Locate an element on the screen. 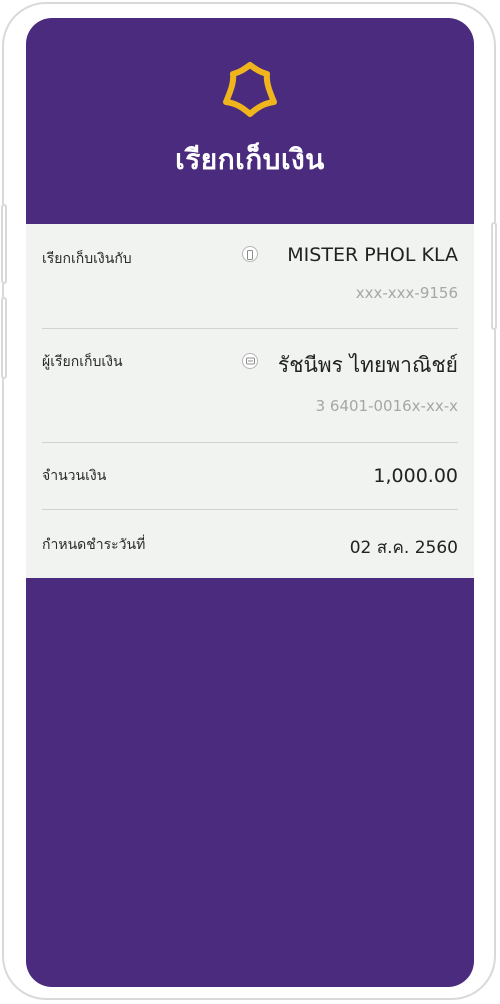  mobile-phone-icon is located at coordinates (250, 254).